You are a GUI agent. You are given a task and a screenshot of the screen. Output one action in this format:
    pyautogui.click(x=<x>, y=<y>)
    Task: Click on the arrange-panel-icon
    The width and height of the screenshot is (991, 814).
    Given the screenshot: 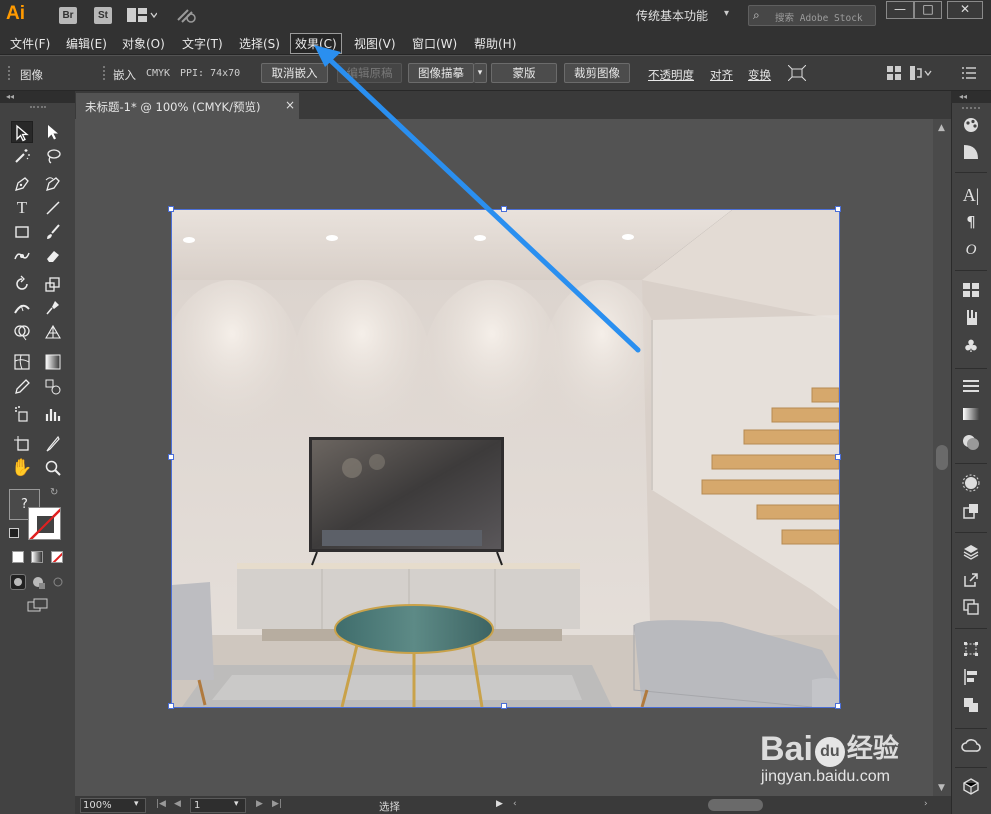 What is the action you would take?
    pyautogui.click(x=894, y=73)
    